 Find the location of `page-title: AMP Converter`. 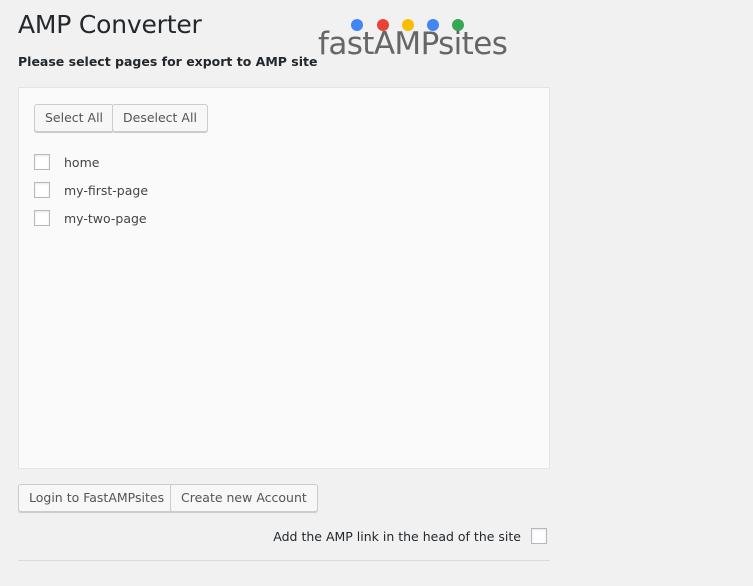

page-title: AMP Converter is located at coordinates (110, 24).